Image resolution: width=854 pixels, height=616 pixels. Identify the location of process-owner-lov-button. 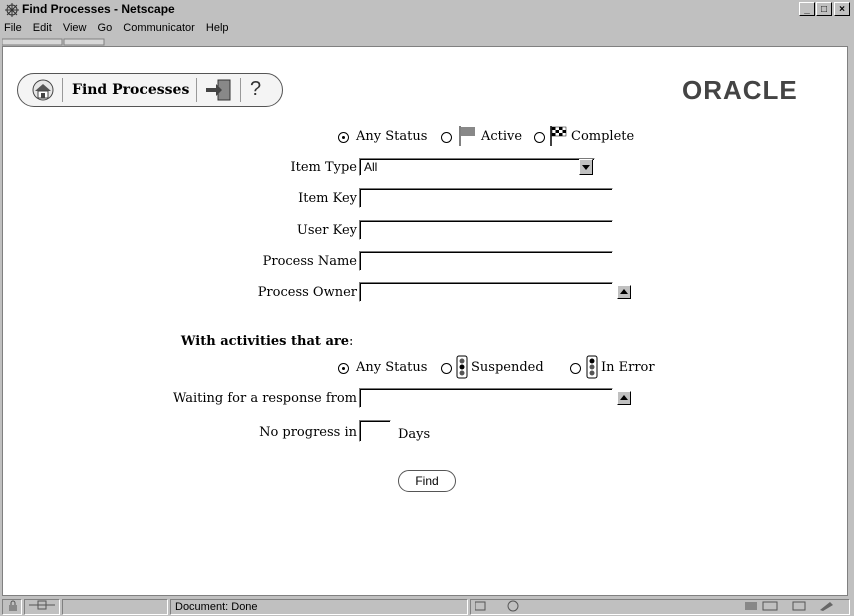
(624, 292).